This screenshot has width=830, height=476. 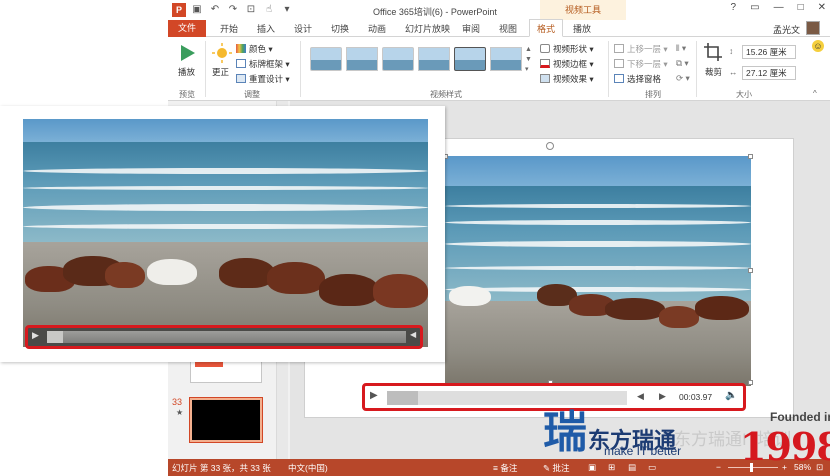 I want to click on media-time: 00:03.97, so click(x=696, y=397).